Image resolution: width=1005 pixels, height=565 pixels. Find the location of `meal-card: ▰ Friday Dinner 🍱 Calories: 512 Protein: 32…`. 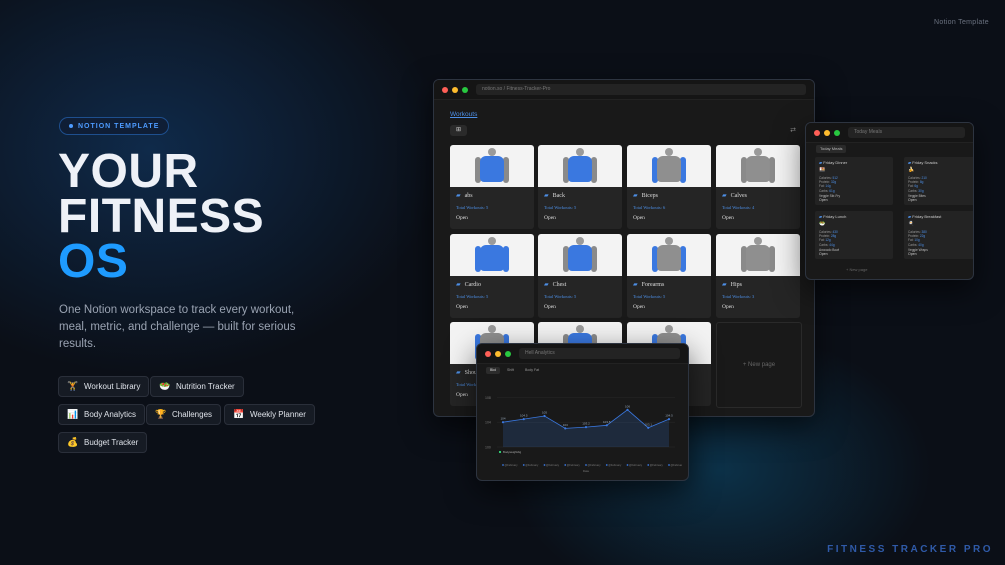

meal-card: ▰ Friday Dinner 🍱 Calories: 512 Protein: 32… is located at coordinates (854, 181).